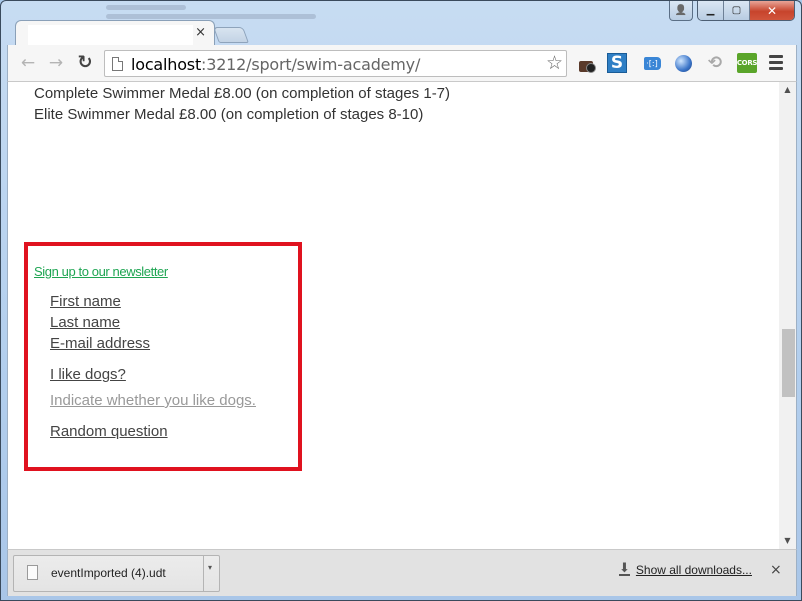 The width and height of the screenshot is (802, 601). I want to click on scroll-down-arrow-icon: ▼, so click(787, 541).